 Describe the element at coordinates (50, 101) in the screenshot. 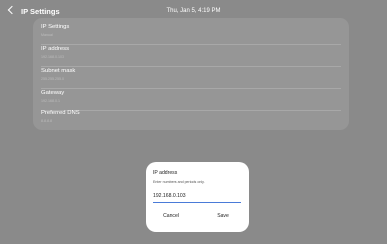

I see `setting-value: 192.168.0.1` at that location.